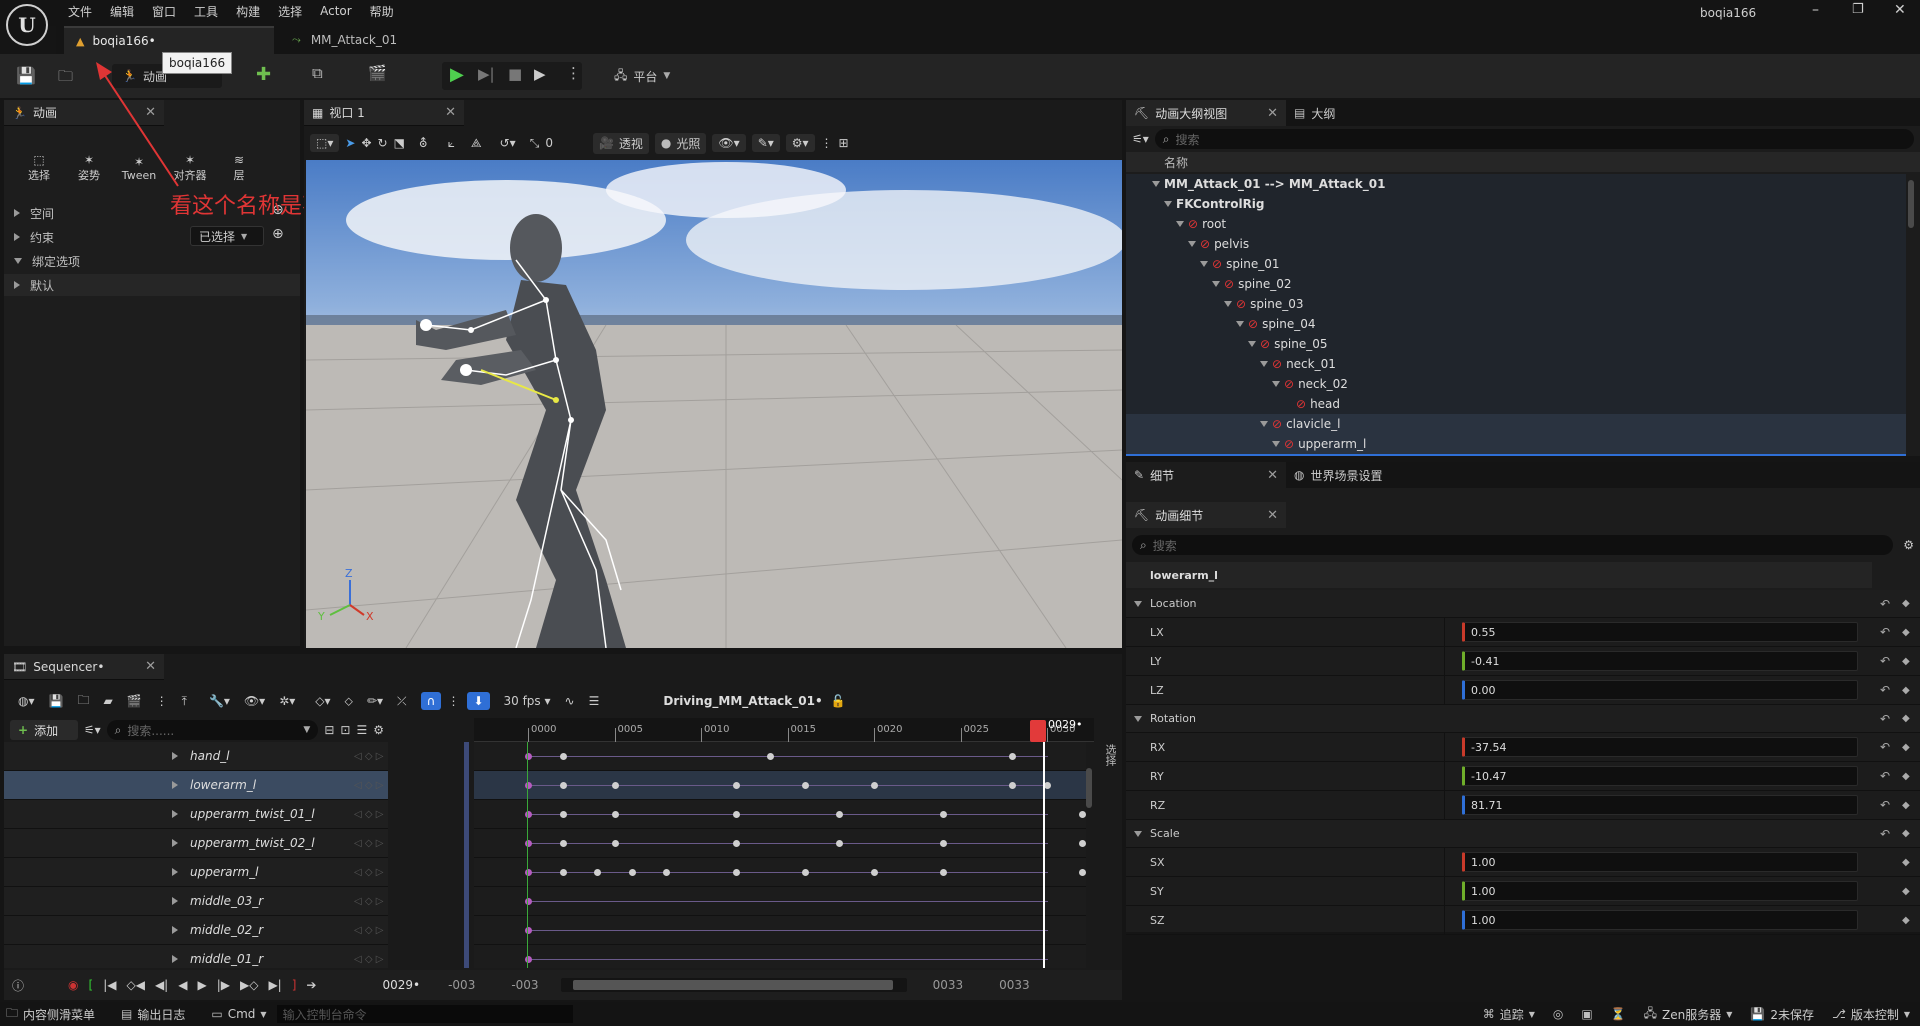 The image size is (1920, 1026). I want to click on move-icon: ✥, so click(366, 143).